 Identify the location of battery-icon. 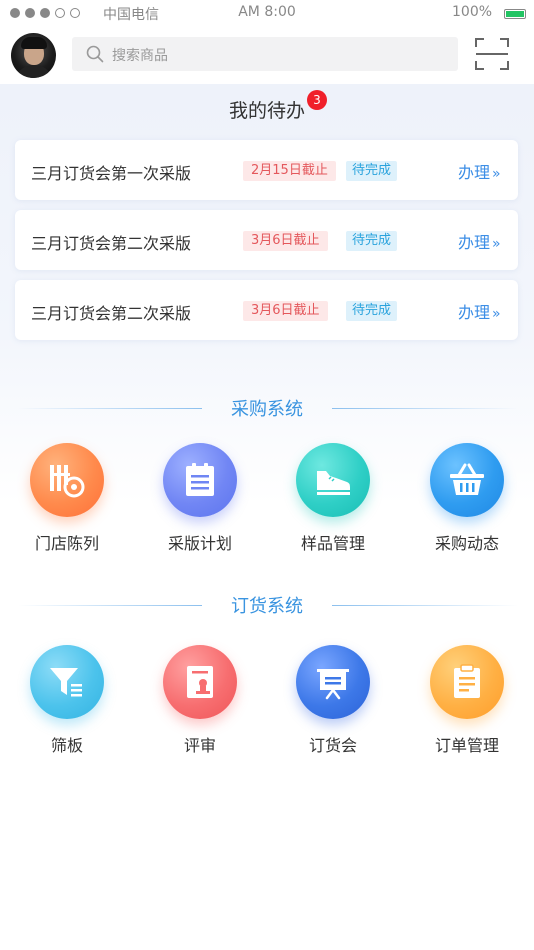
(515, 14).